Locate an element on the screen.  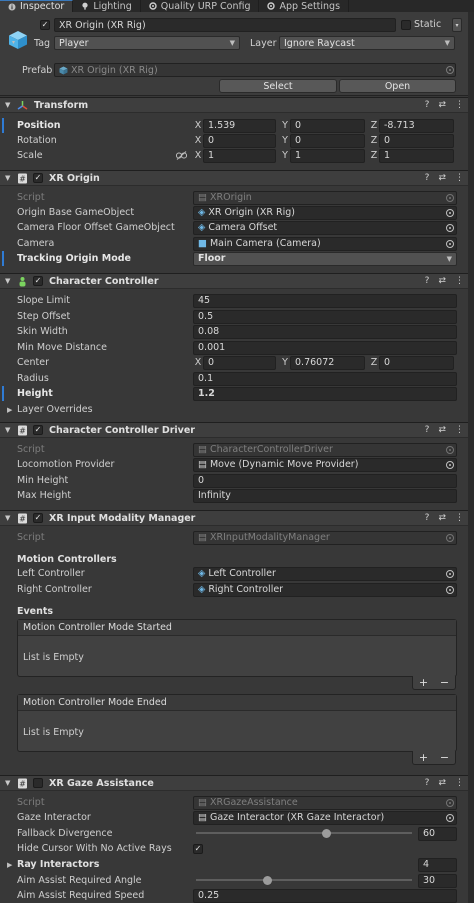
radius-input: 0.1 is located at coordinates (325, 378).